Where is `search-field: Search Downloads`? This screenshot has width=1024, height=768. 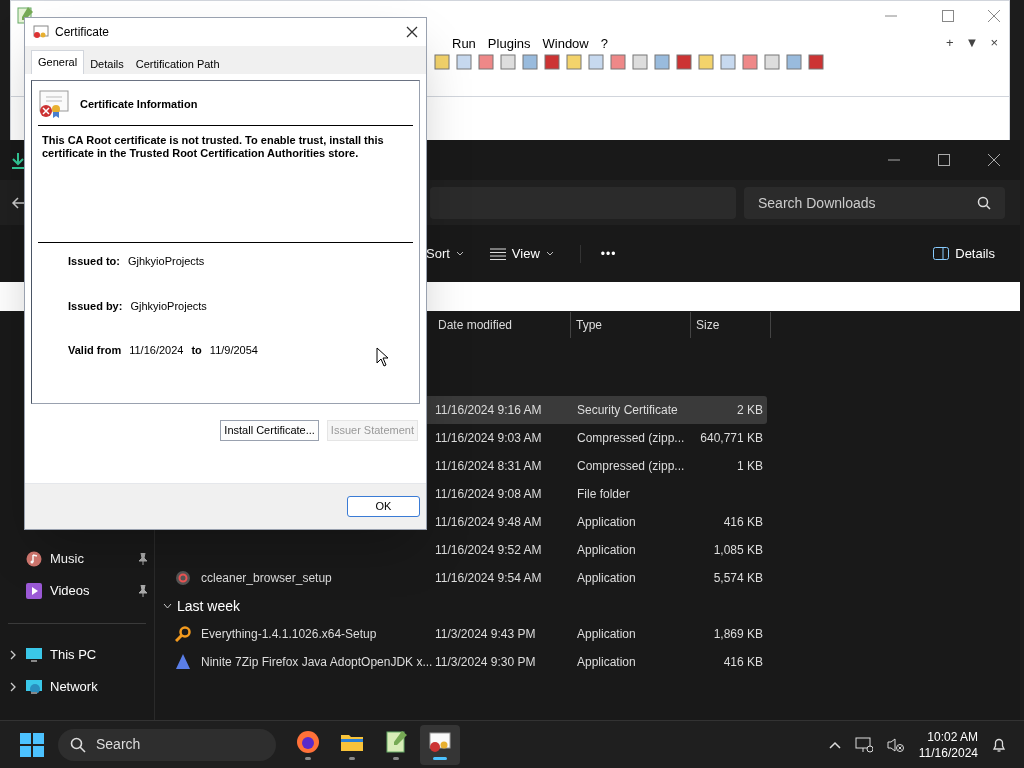 search-field: Search Downloads is located at coordinates (874, 202).